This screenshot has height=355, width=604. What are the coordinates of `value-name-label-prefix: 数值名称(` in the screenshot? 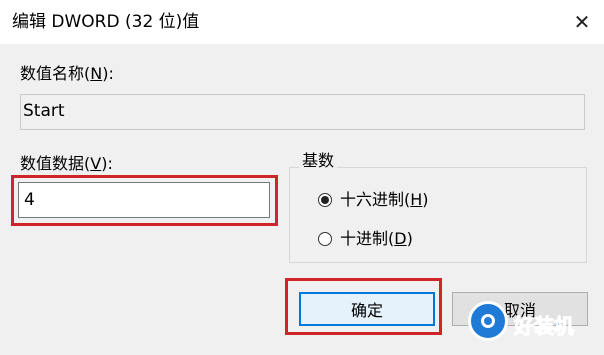 It's located at (55, 73).